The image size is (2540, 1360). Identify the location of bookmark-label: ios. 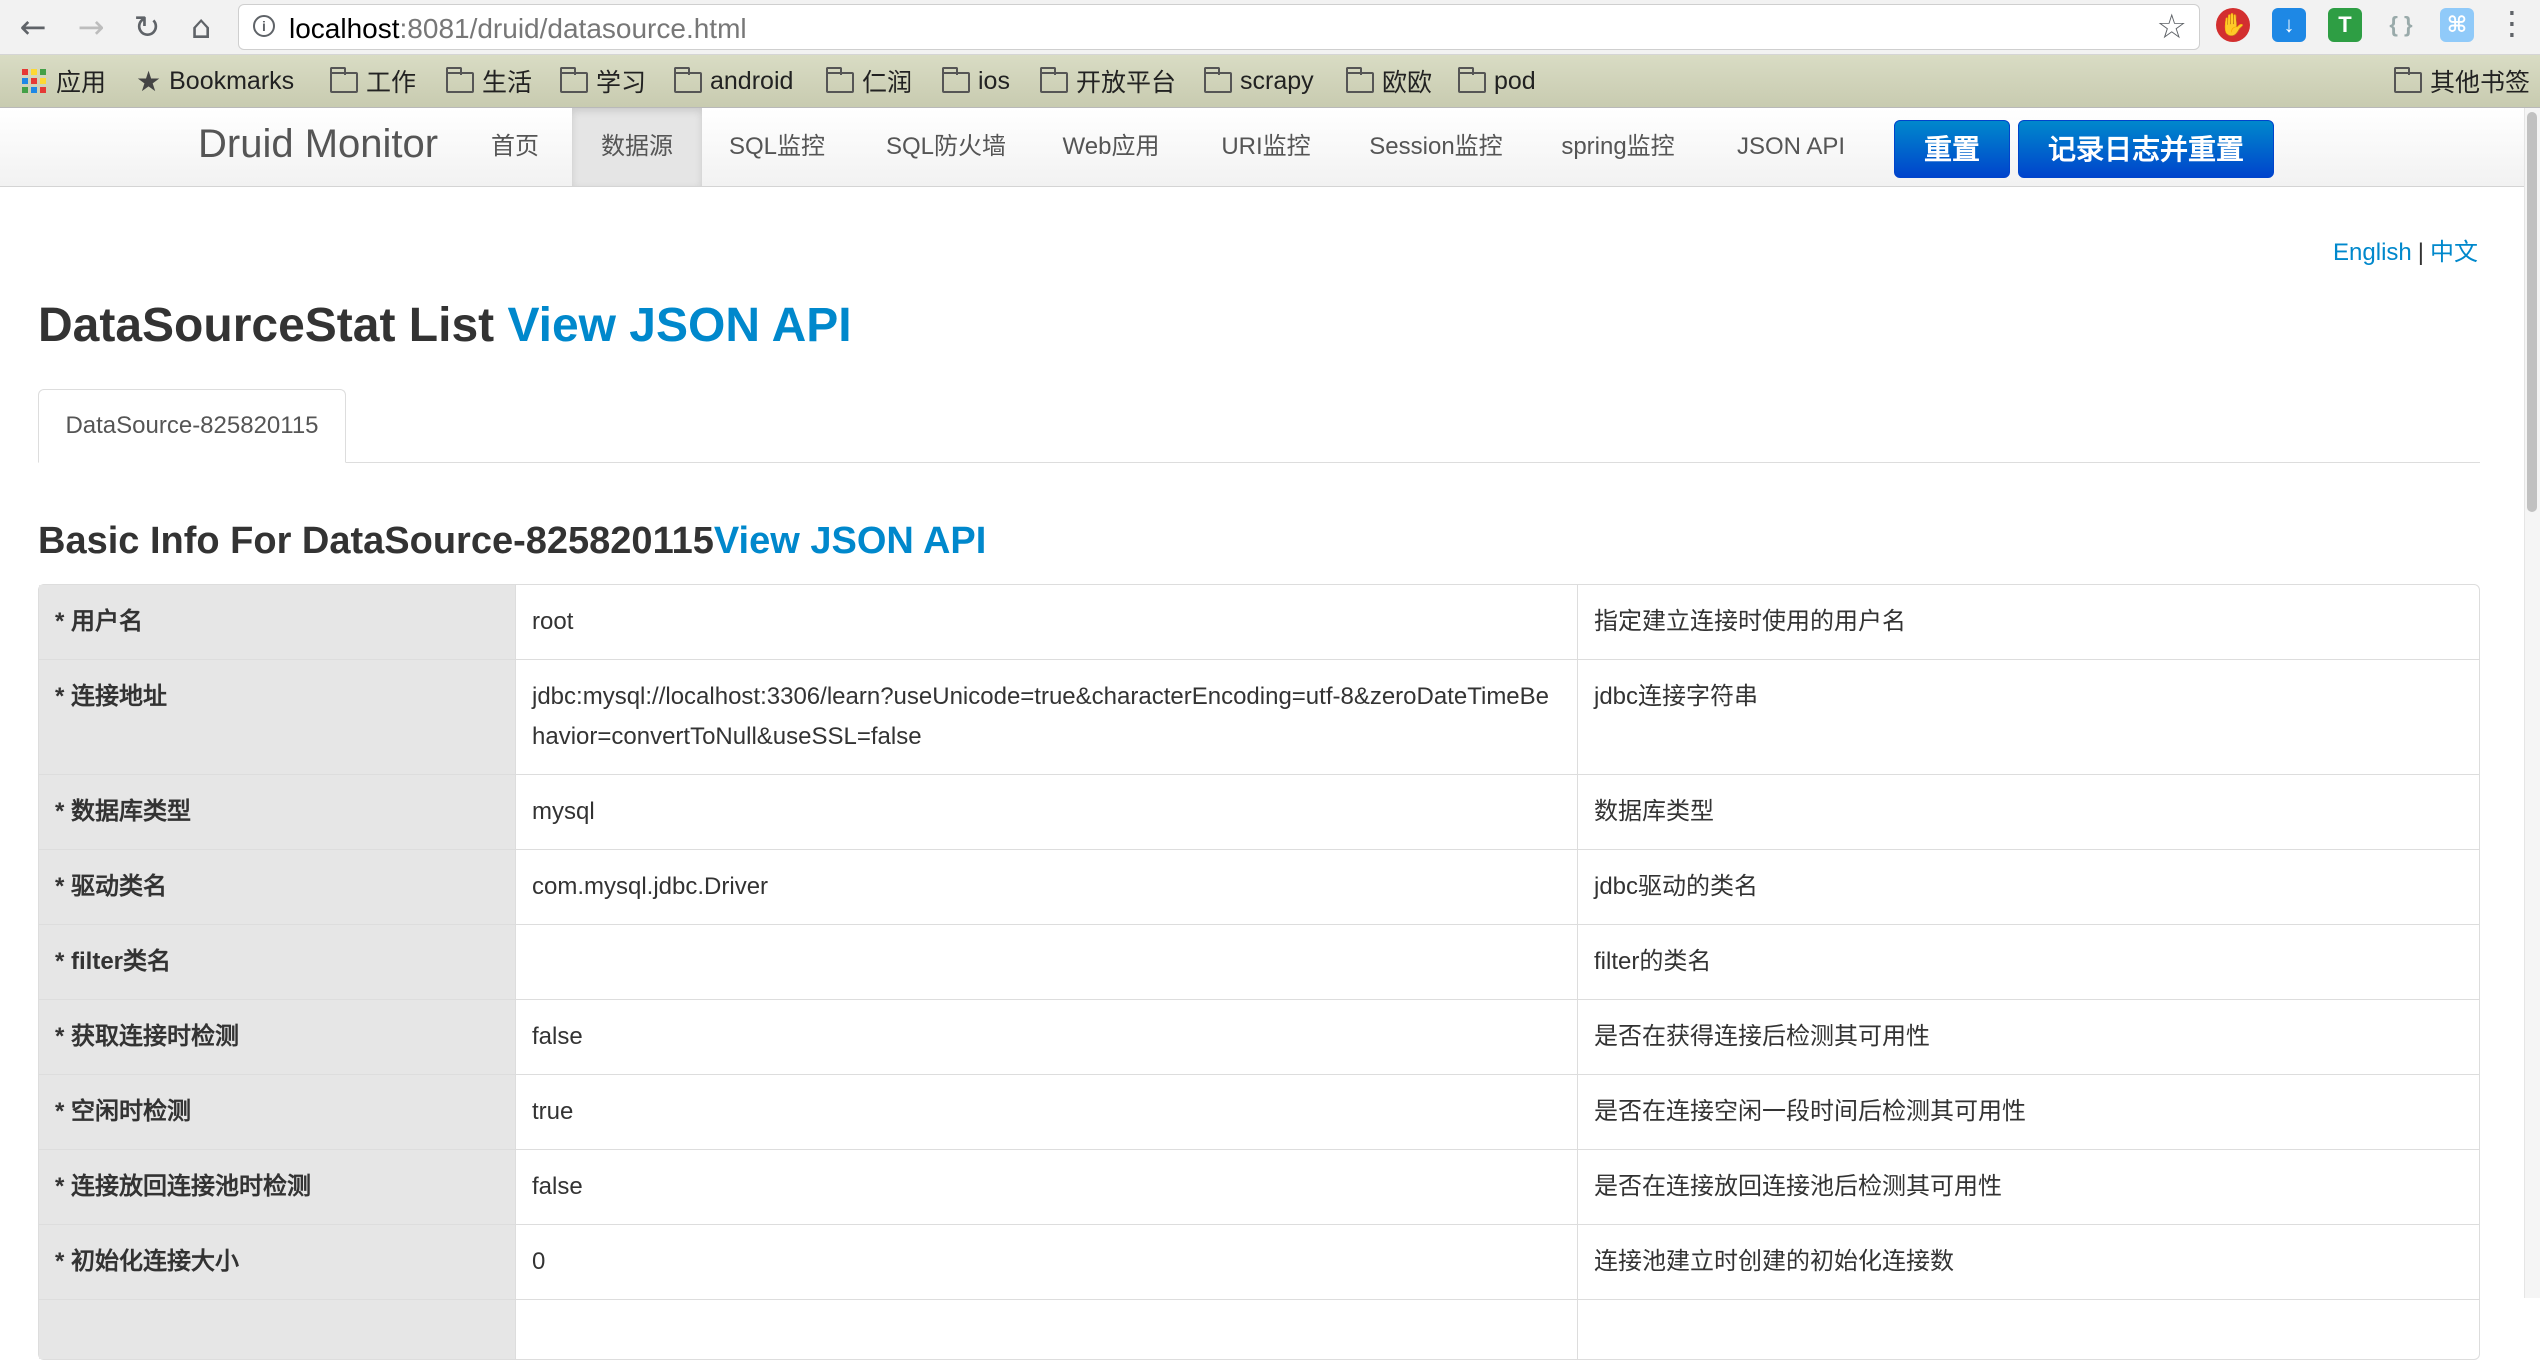
(994, 80).